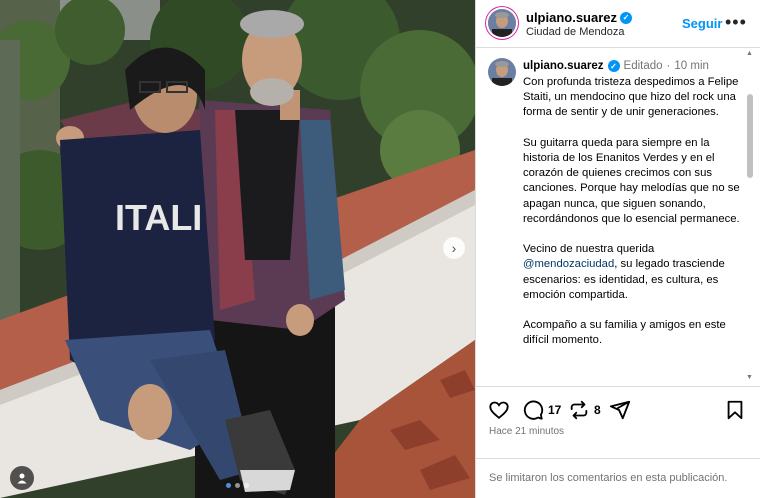 The image size is (760, 498). What do you see at coordinates (579, 410) in the screenshot?
I see `repost-icon` at bounding box center [579, 410].